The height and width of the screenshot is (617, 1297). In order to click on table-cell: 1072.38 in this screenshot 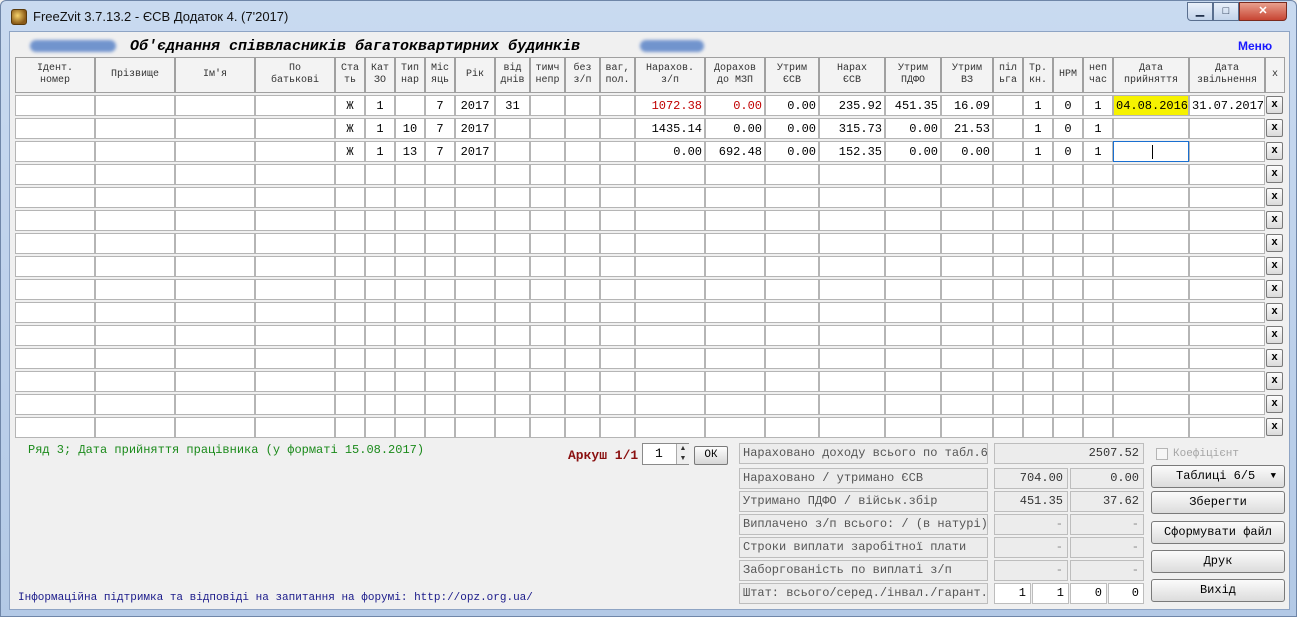, I will do `click(670, 105)`.